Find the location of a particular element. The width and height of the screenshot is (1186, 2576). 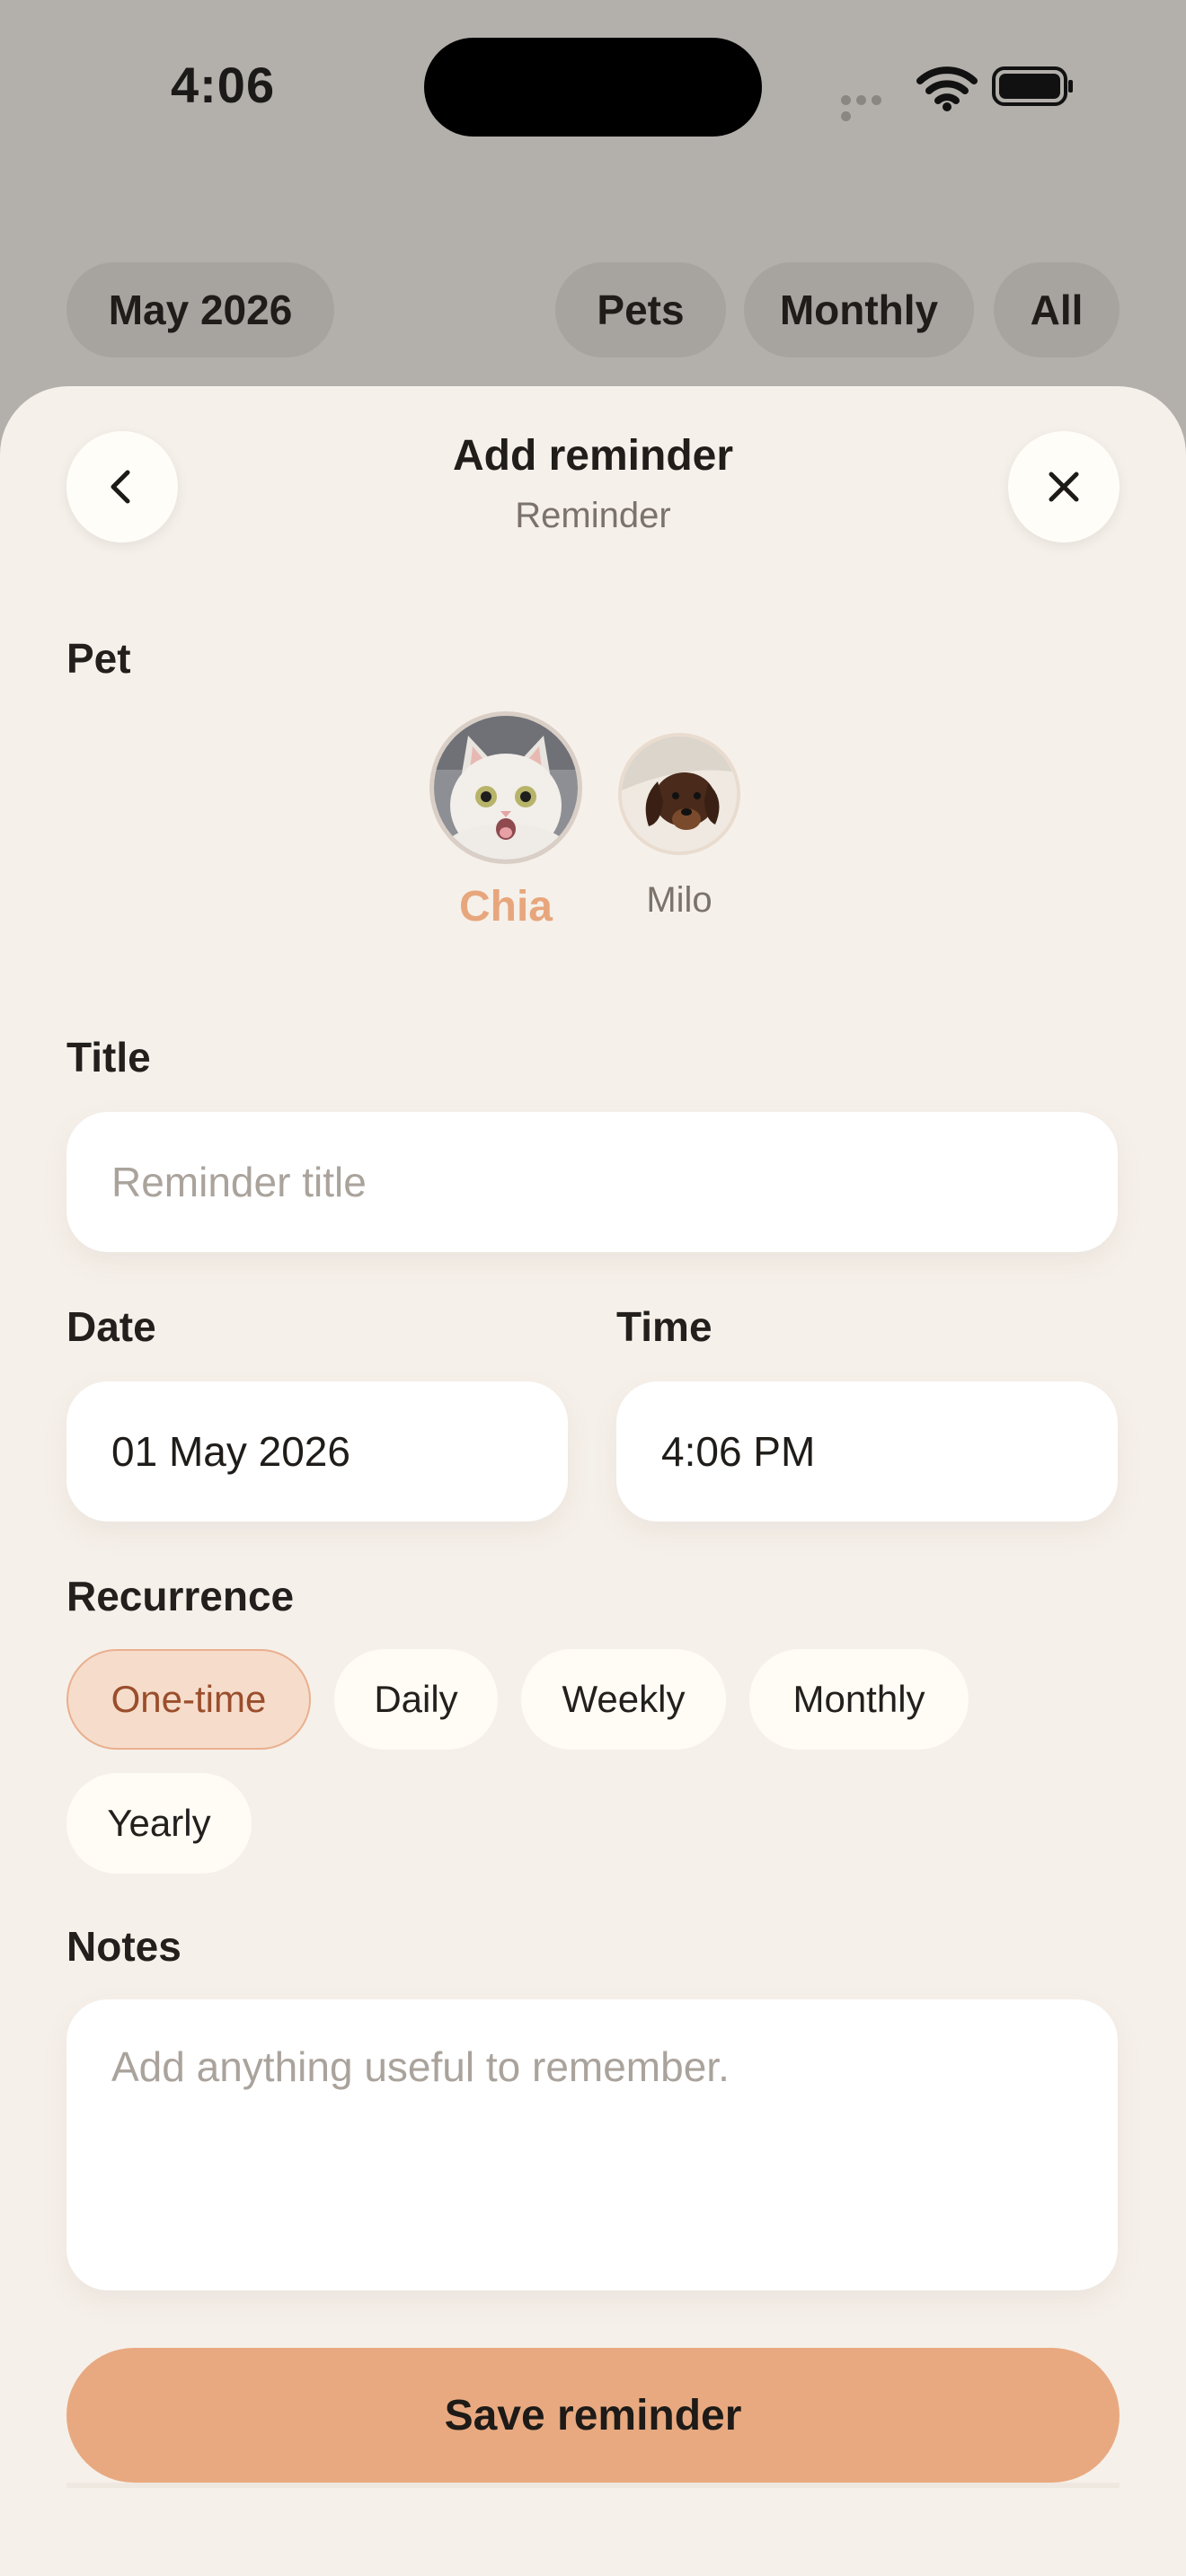

title-input: Reminder title is located at coordinates (592, 1182).